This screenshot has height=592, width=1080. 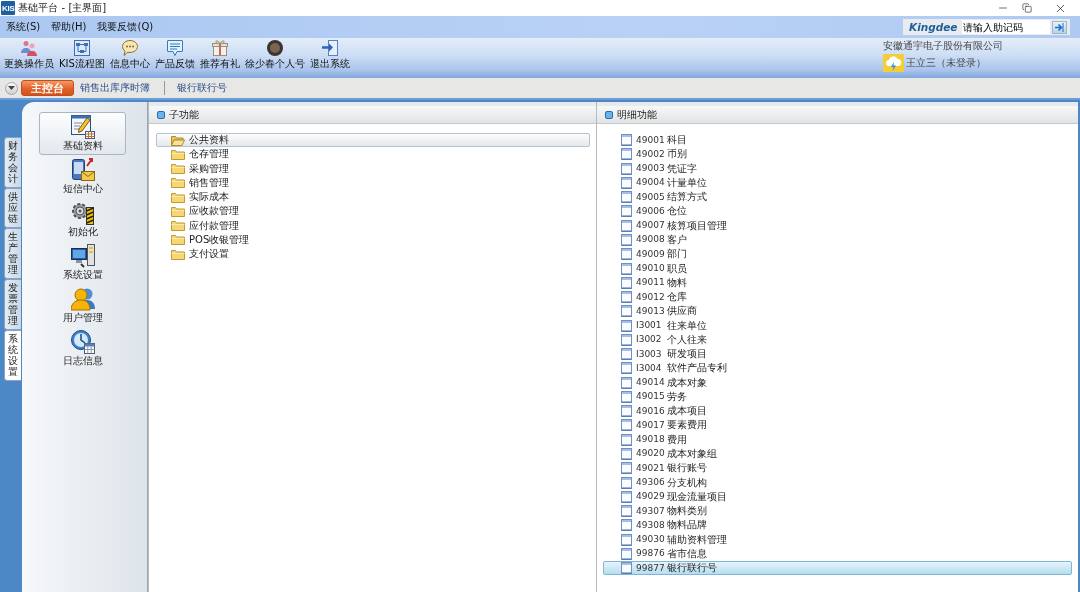 I want to click on detail-list-item: 49001 科目, so click(x=837, y=140).